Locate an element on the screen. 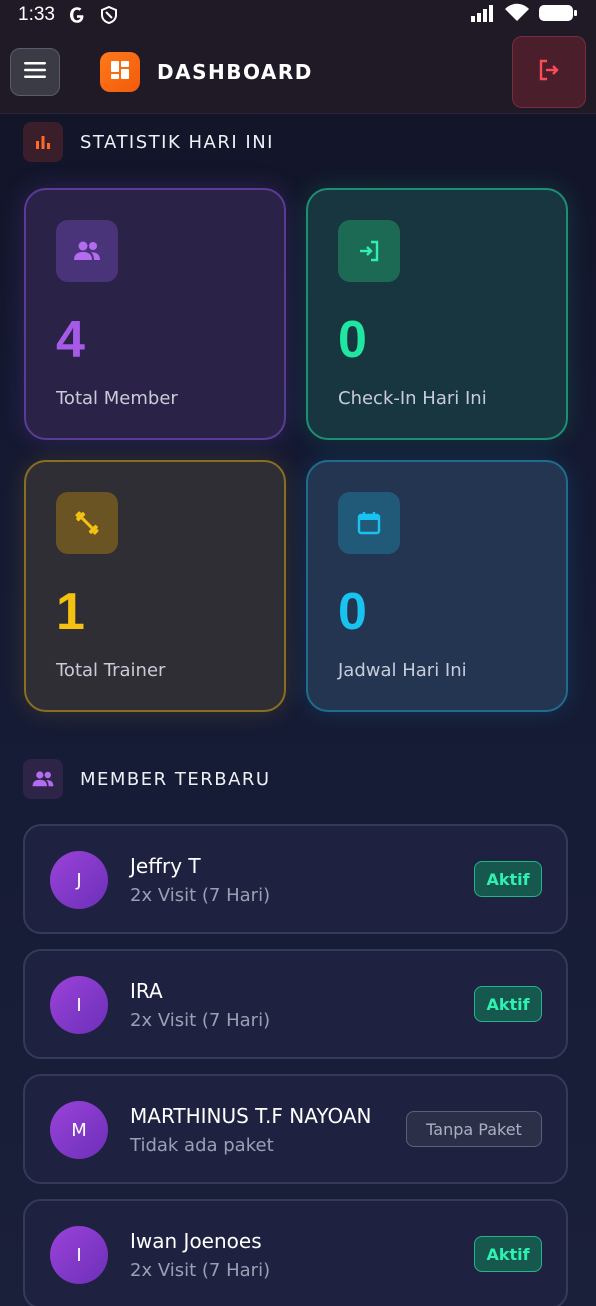 Image resolution: width=596 pixels, height=1306 pixels. member-package: Tidak ada paket is located at coordinates (202, 1145).